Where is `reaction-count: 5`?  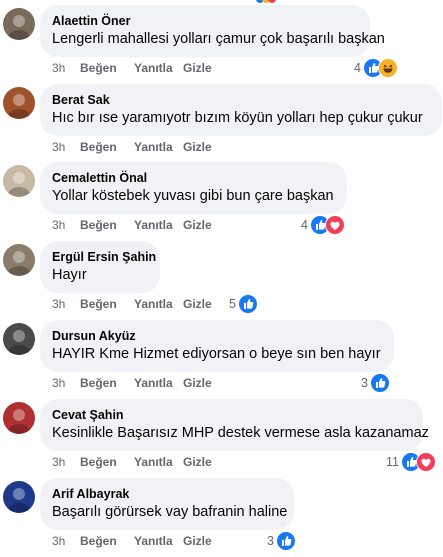 reaction-count: 5 is located at coordinates (232, 304).